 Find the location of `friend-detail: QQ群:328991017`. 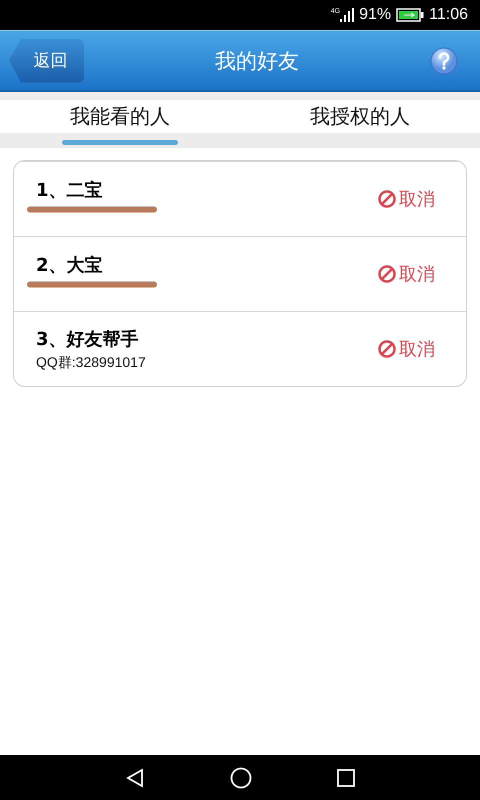

friend-detail: QQ群:328991017 is located at coordinates (91, 363).